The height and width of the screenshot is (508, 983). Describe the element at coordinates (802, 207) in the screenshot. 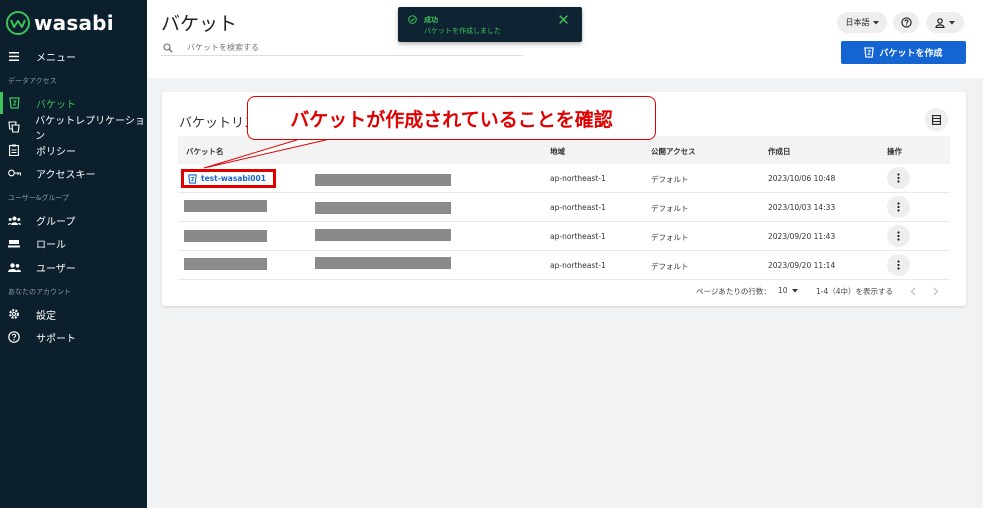

I see `cell-created: 2023/10/03 14:33` at that location.